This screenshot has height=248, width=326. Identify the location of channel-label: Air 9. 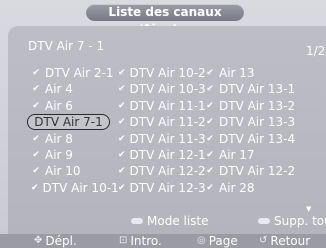
(59, 154).